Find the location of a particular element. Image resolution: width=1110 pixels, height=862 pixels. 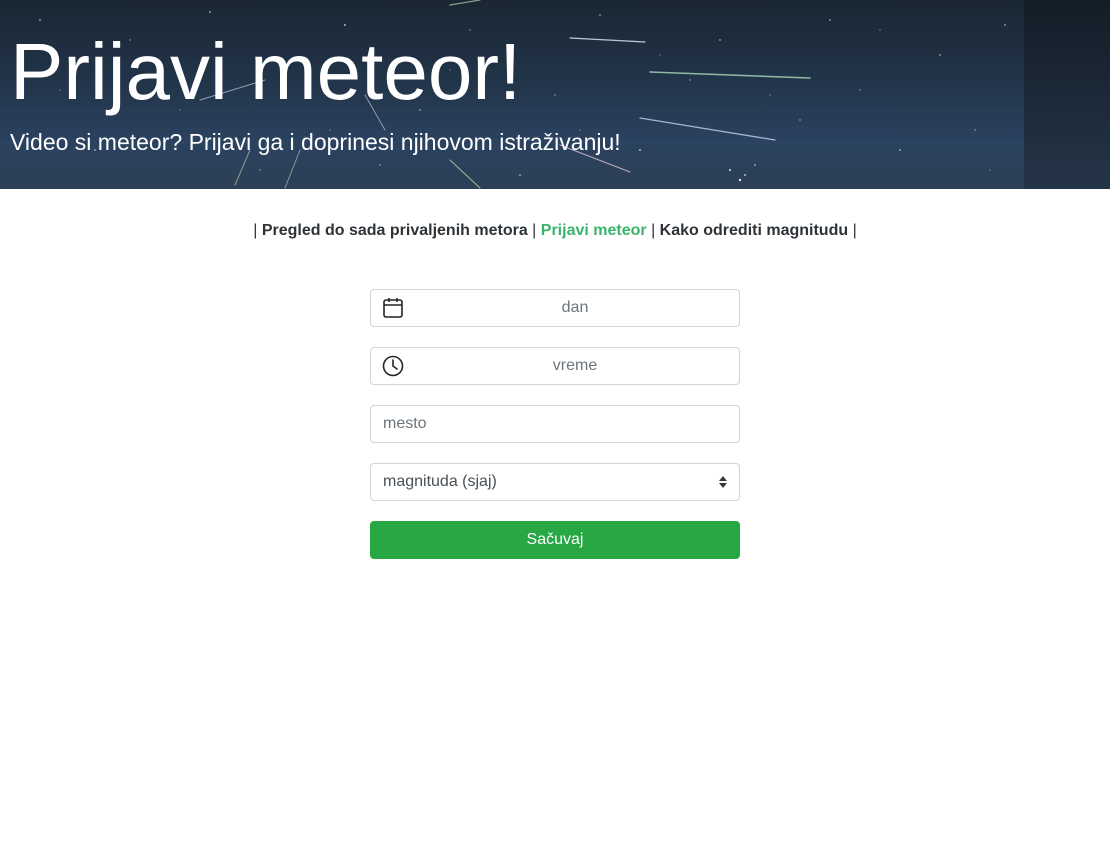

select-arrows-icon is located at coordinates (723, 482).